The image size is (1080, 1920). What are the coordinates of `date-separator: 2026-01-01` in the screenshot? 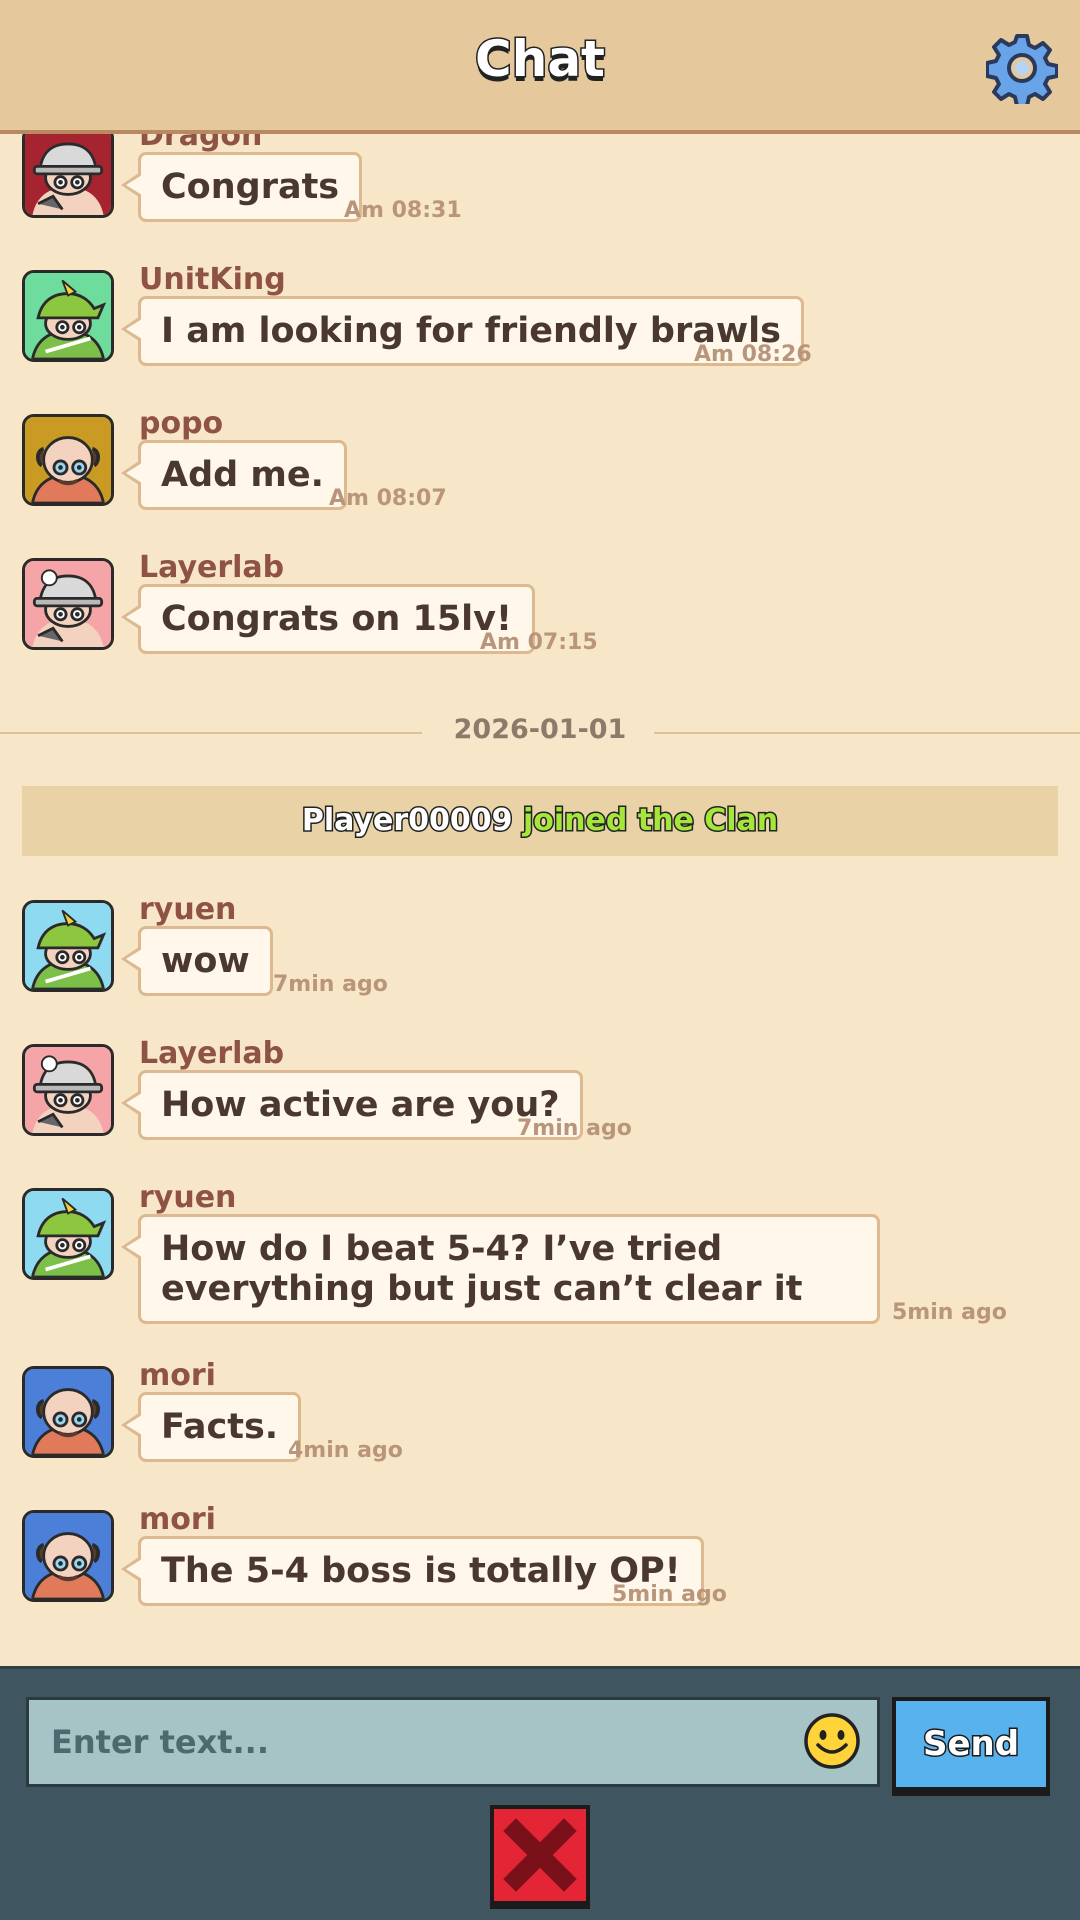 It's located at (540, 732).